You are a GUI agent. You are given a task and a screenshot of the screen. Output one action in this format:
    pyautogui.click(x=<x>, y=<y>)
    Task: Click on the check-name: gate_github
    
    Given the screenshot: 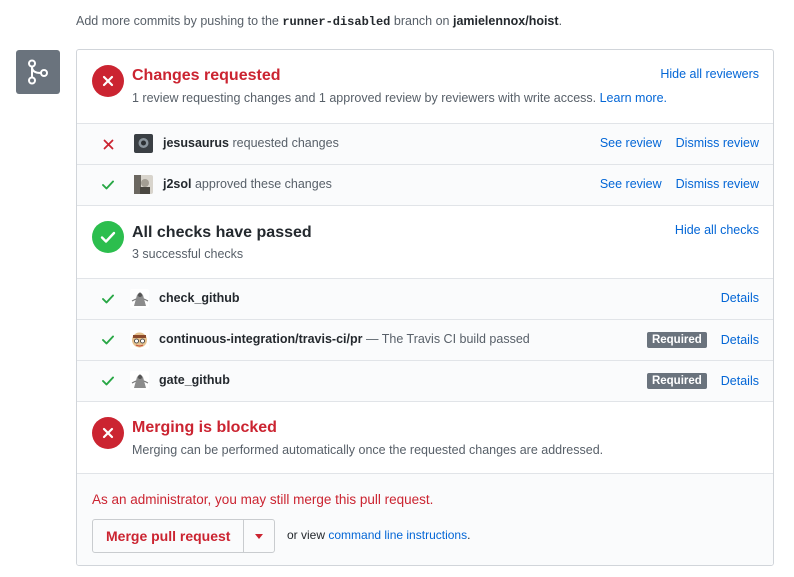 What is the action you would take?
    pyautogui.click(x=194, y=380)
    